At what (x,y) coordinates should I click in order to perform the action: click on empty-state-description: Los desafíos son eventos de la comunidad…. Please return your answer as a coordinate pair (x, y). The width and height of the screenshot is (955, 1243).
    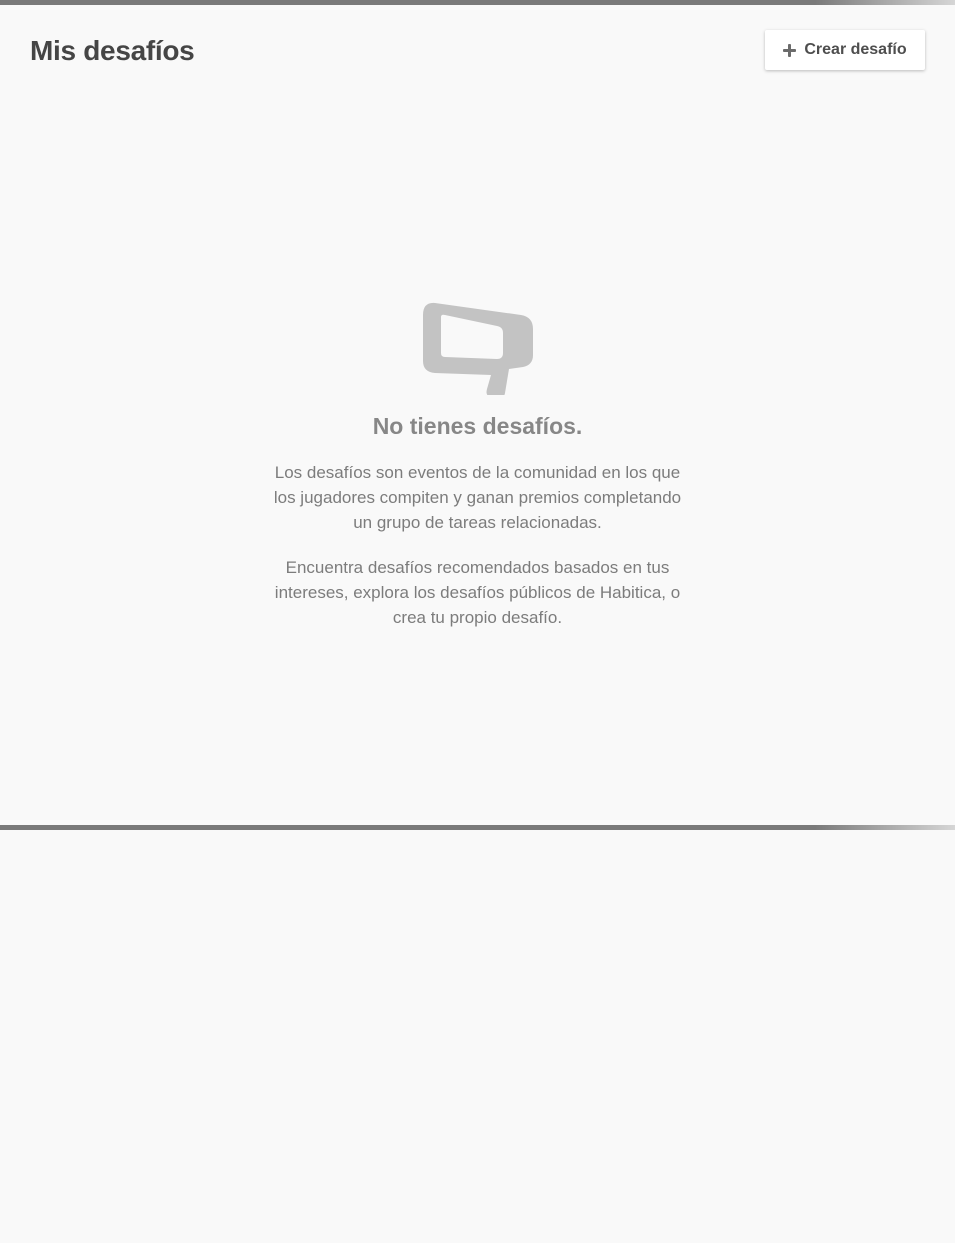
    Looking at the image, I should click on (477, 497).